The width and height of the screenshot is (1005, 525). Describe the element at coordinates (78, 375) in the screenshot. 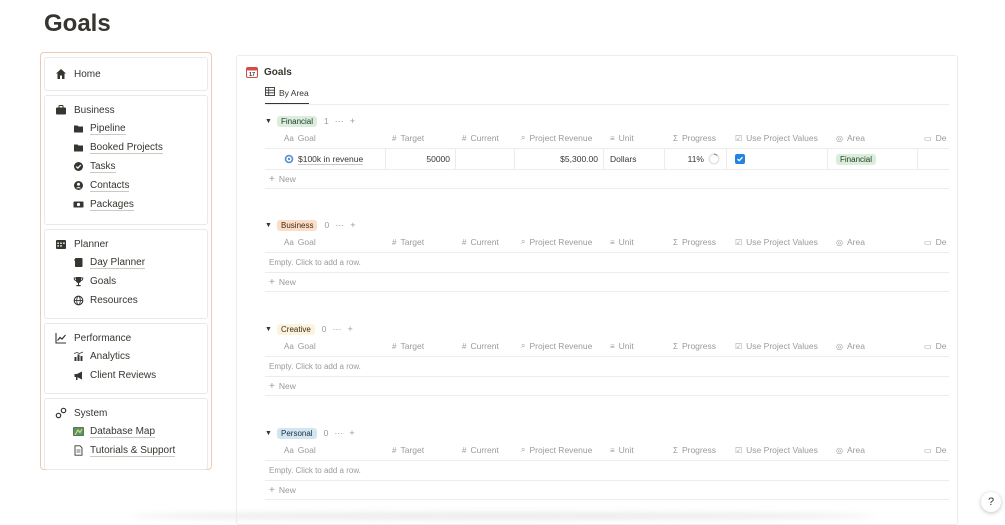

I see `megaphone-icon` at that location.